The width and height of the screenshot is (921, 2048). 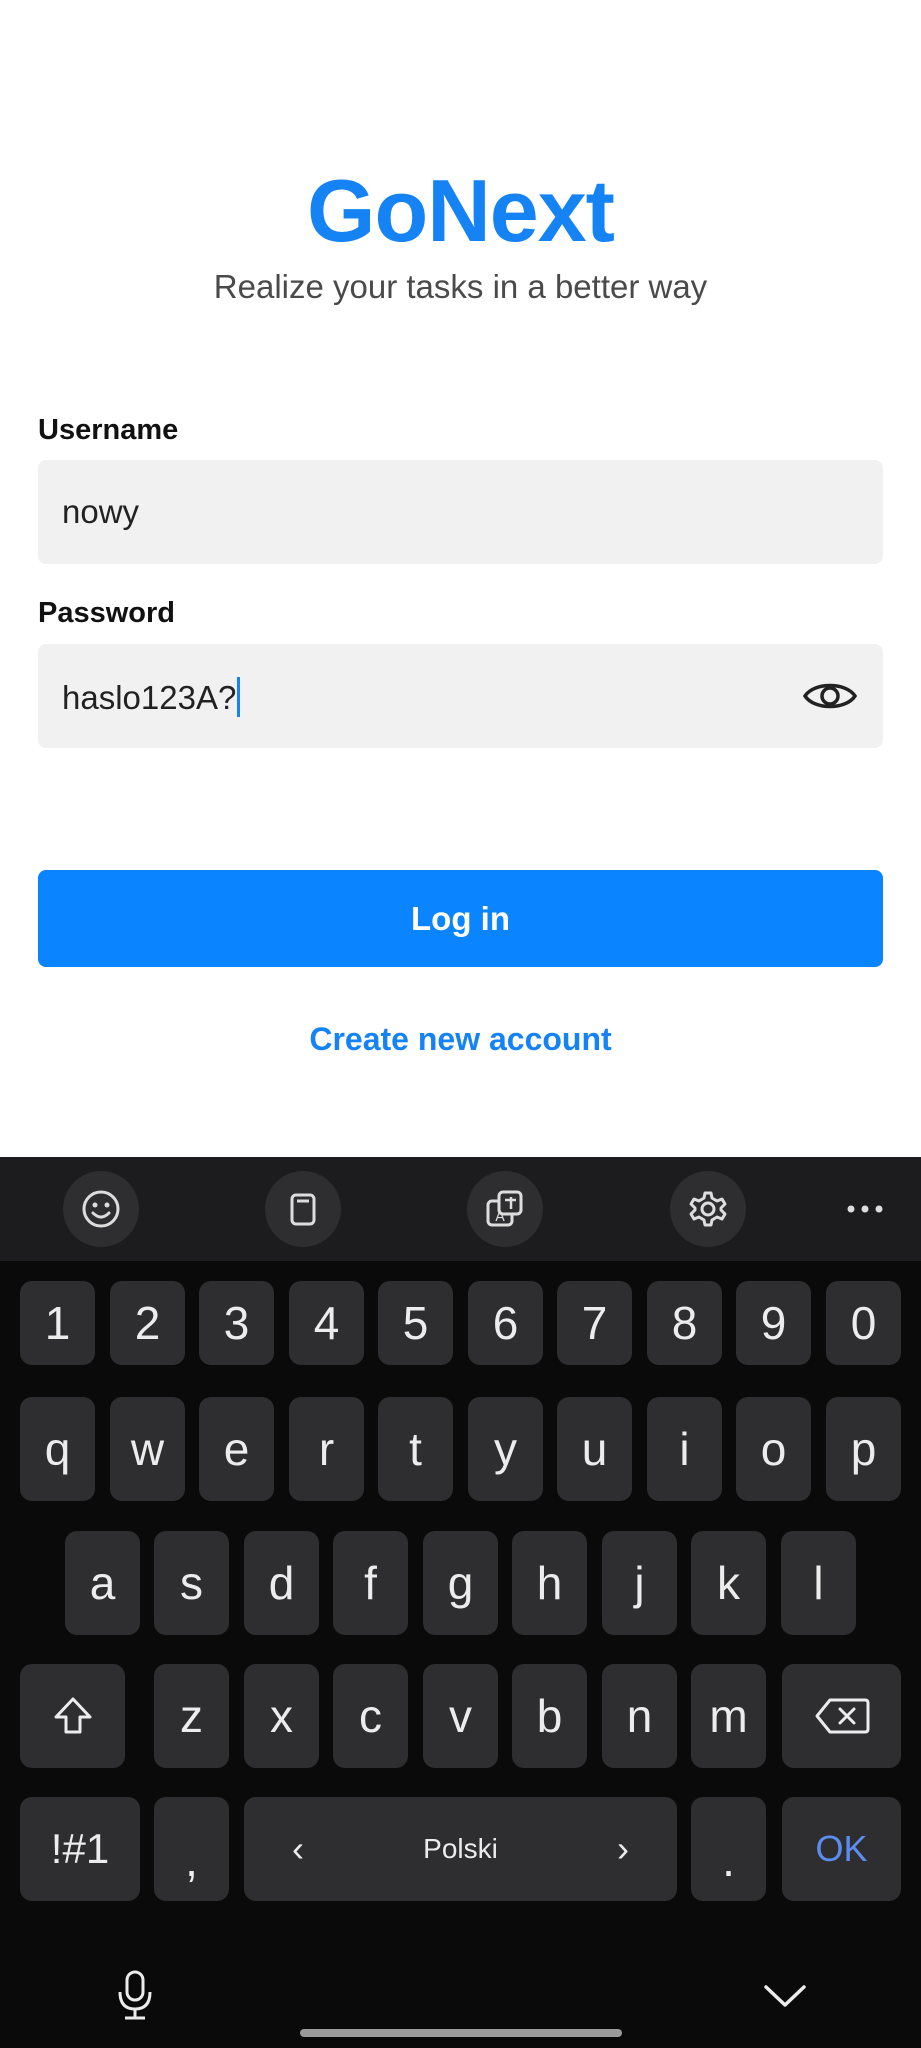 What do you see at coordinates (594, 1323) in the screenshot?
I see `key-7: 7` at bounding box center [594, 1323].